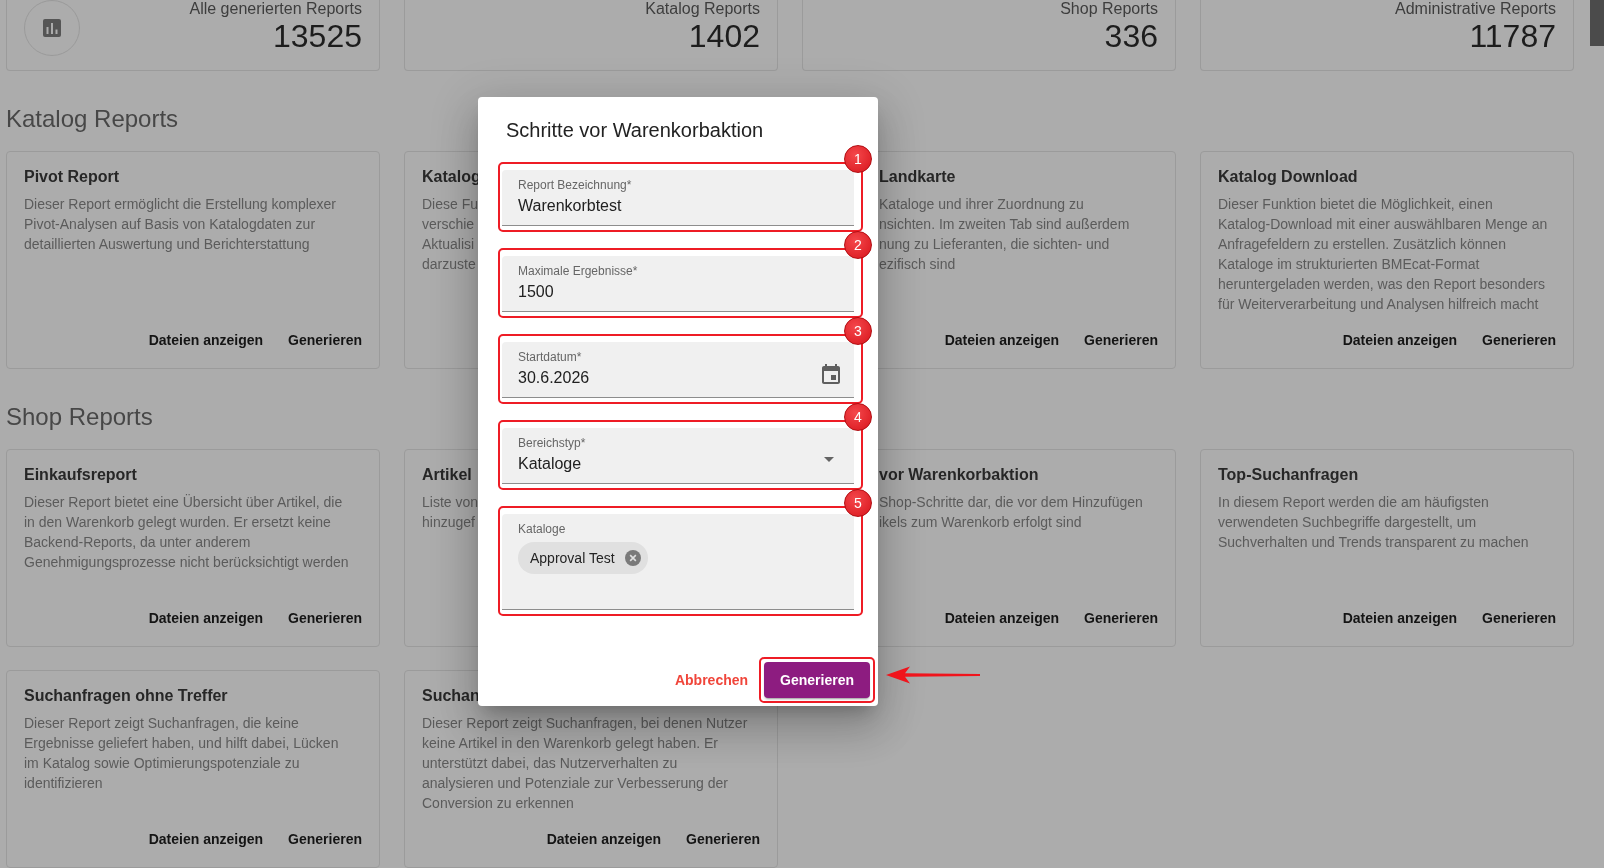  What do you see at coordinates (180, 224) in the screenshot?
I see `card-description: Dieser Report ermöglicht die Erstellung komplexer Pivot-Analysen auf Basis von Katalogdaten zur detaillierten Auswertung und Berichterstattung` at bounding box center [180, 224].